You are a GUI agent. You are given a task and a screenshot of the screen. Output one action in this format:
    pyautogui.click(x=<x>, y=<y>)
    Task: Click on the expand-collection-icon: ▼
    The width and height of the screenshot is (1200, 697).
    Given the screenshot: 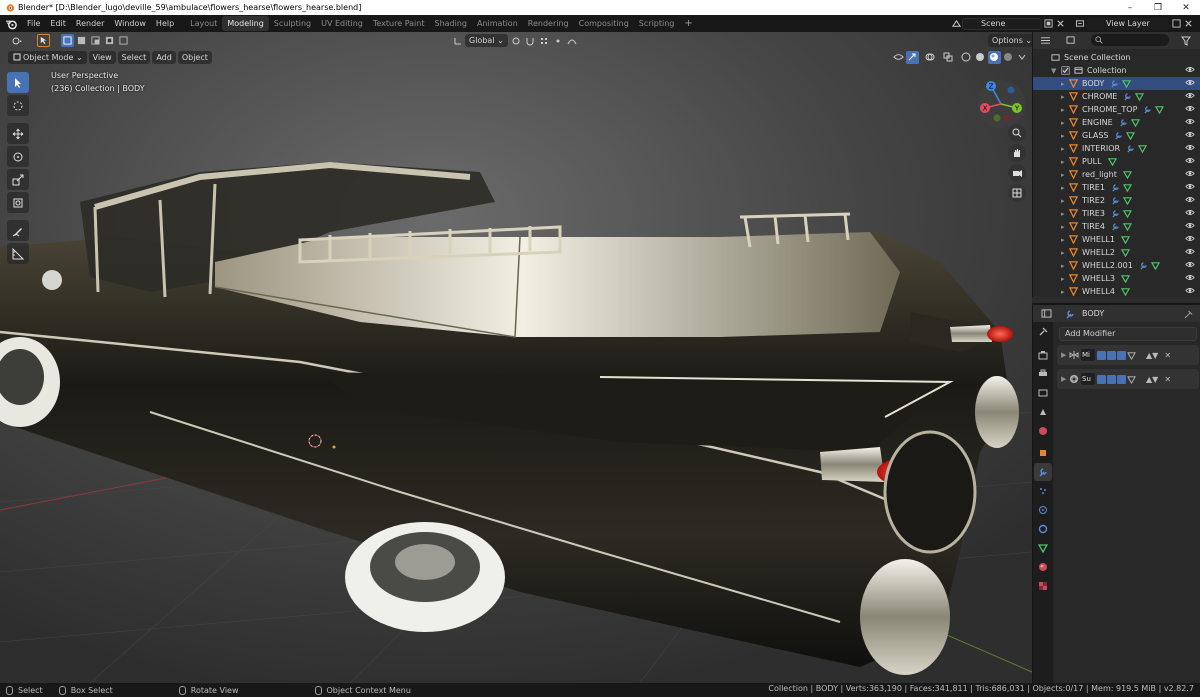 What is the action you would take?
    pyautogui.click(x=1055, y=71)
    